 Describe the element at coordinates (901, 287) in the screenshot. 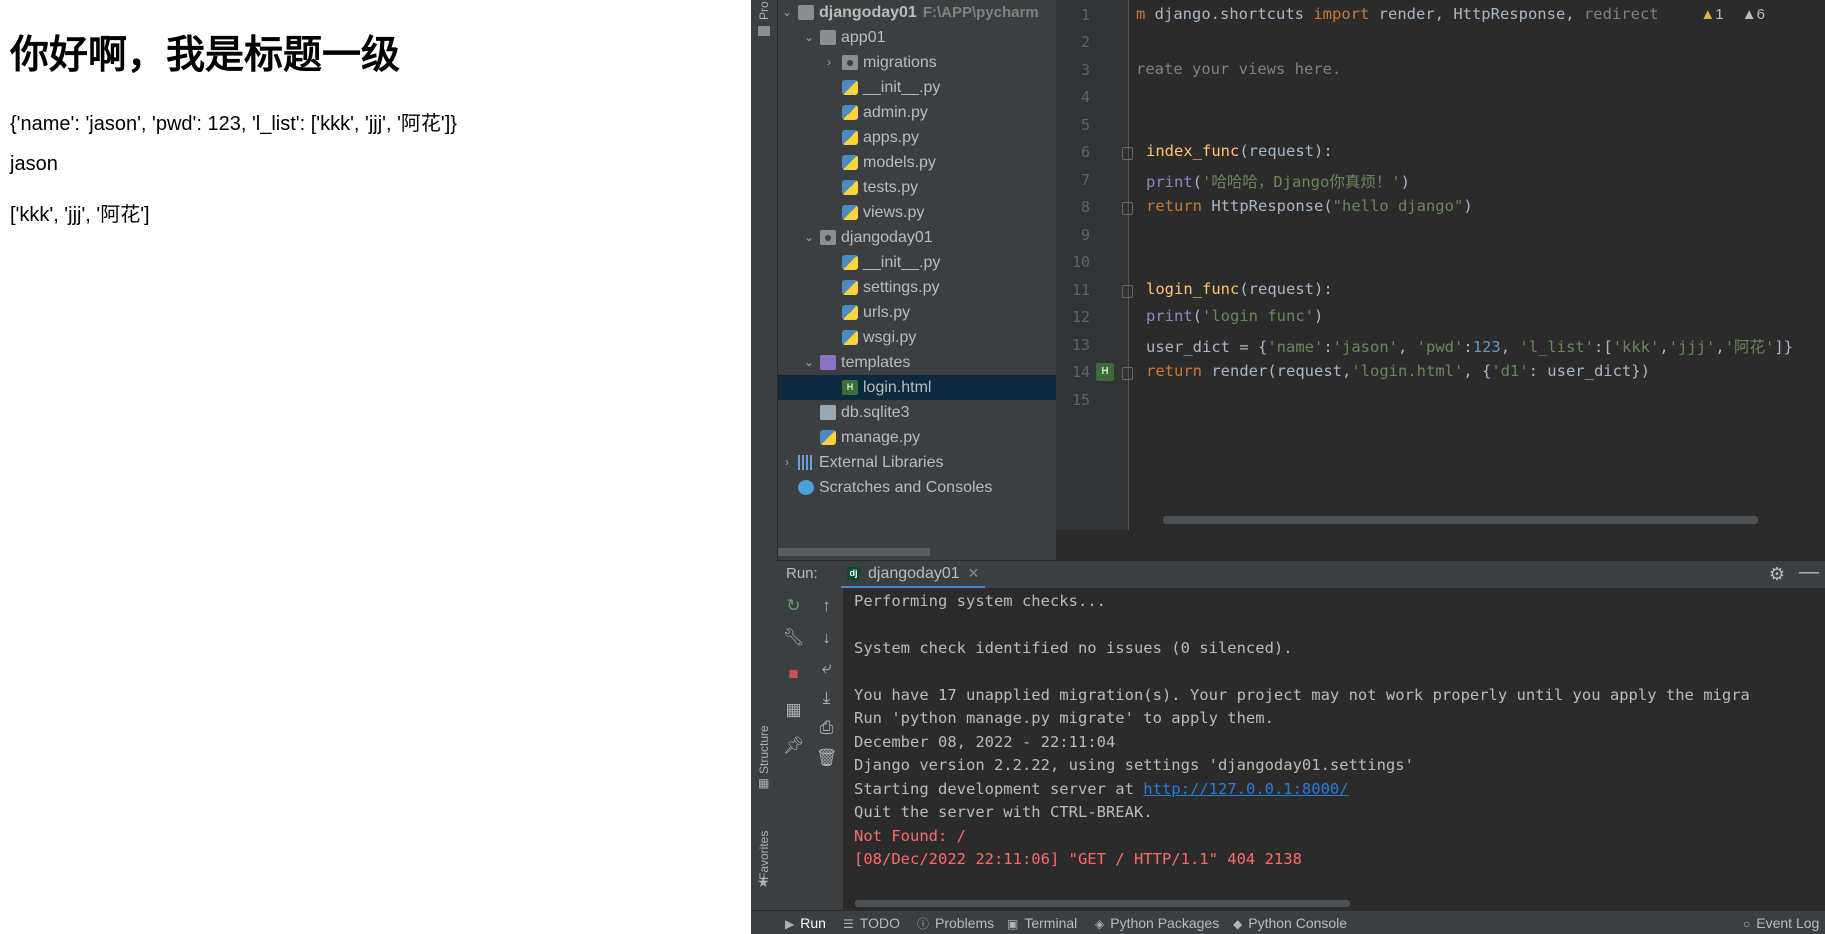

I see `tree-item-label: settings.py` at that location.